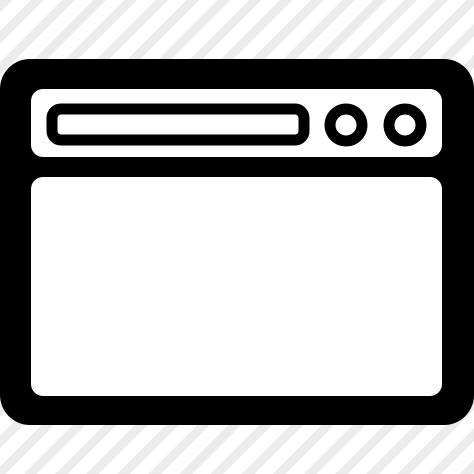 Image resolution: width=474 pixels, height=474 pixels. I want to click on address-bar-icon, so click(178, 124).